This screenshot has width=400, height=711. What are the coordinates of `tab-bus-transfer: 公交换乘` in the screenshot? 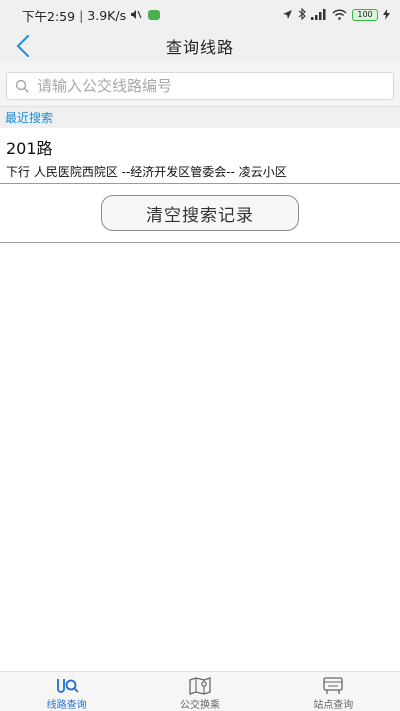 It's located at (199, 691).